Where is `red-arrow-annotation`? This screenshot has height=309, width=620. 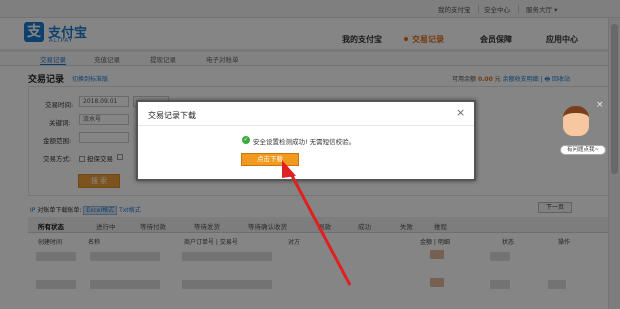
red-arrow-annotation is located at coordinates (317, 223).